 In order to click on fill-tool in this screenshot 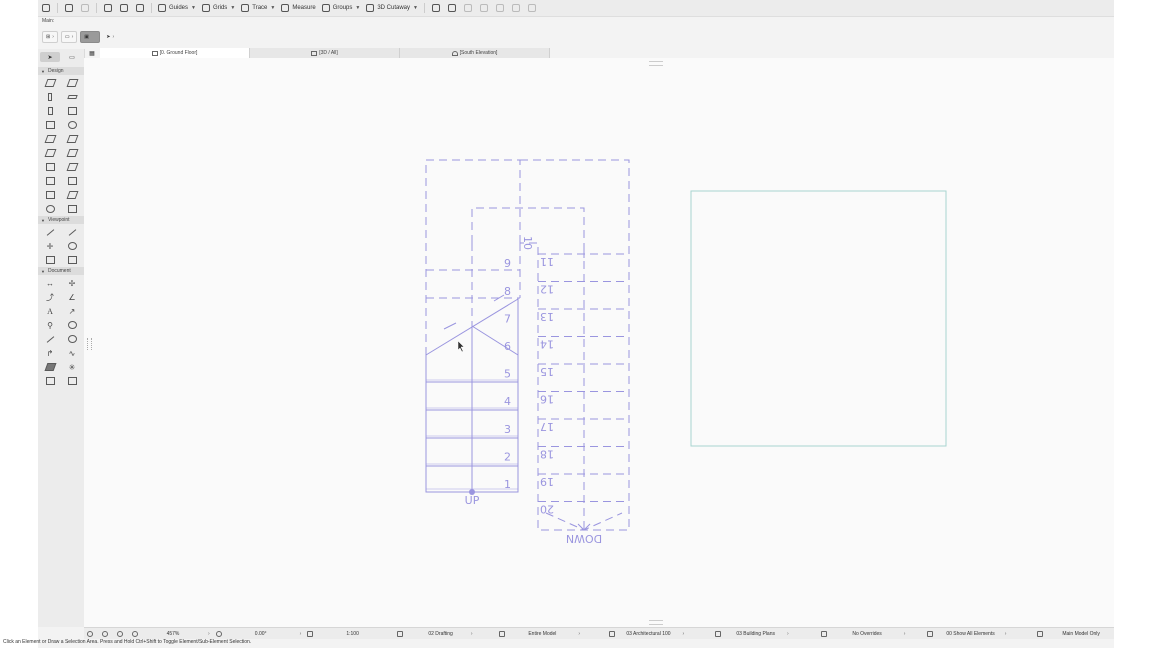, I will do `click(50, 367)`.